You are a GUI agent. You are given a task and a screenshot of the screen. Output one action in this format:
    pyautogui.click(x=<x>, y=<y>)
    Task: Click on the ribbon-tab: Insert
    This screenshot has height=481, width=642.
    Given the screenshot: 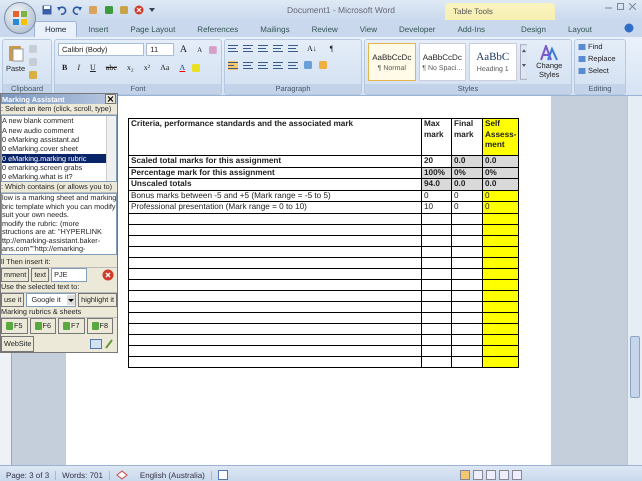 What is the action you would take?
    pyautogui.click(x=98, y=29)
    